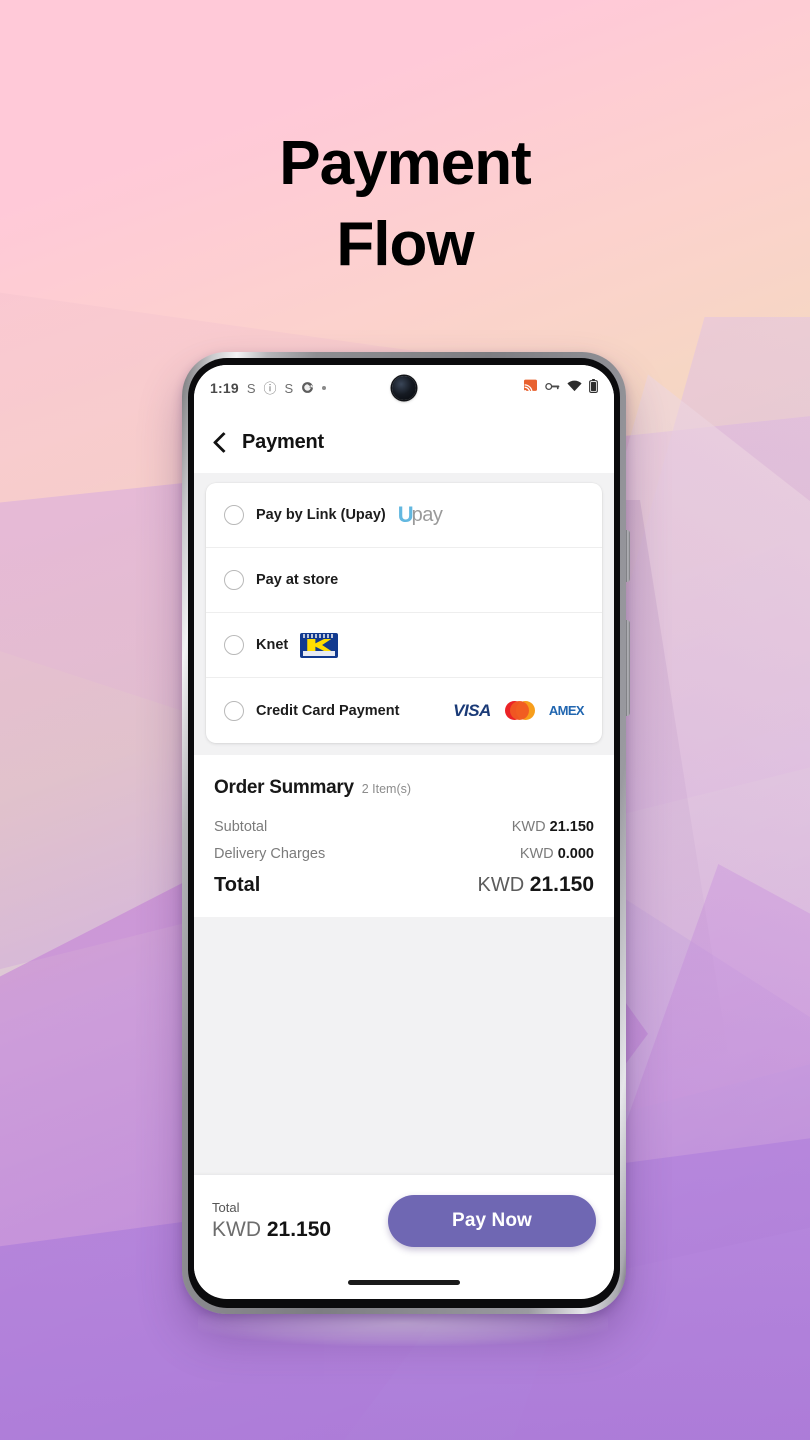 This screenshot has width=810, height=1440. What do you see at coordinates (241, 827) in the screenshot?
I see `order-summary-label: Subtotal` at bounding box center [241, 827].